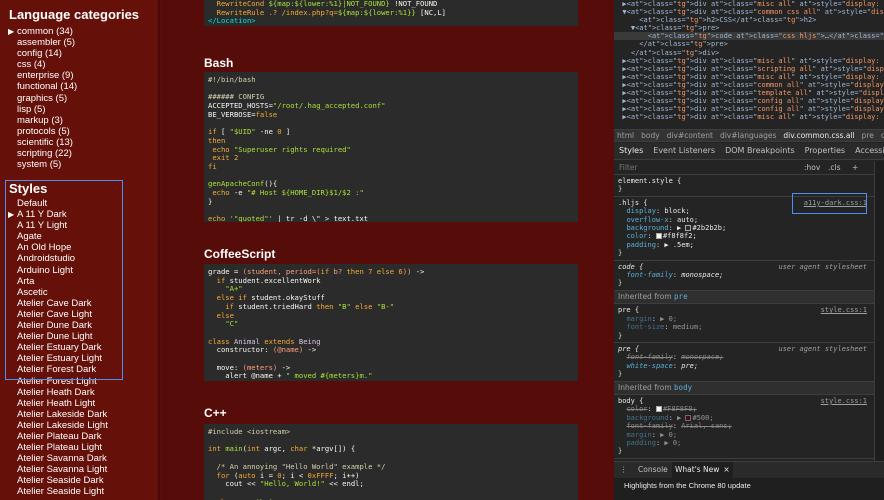  What do you see at coordinates (79, 42) in the screenshot?
I see `language-item: assembler (5)` at bounding box center [79, 42].